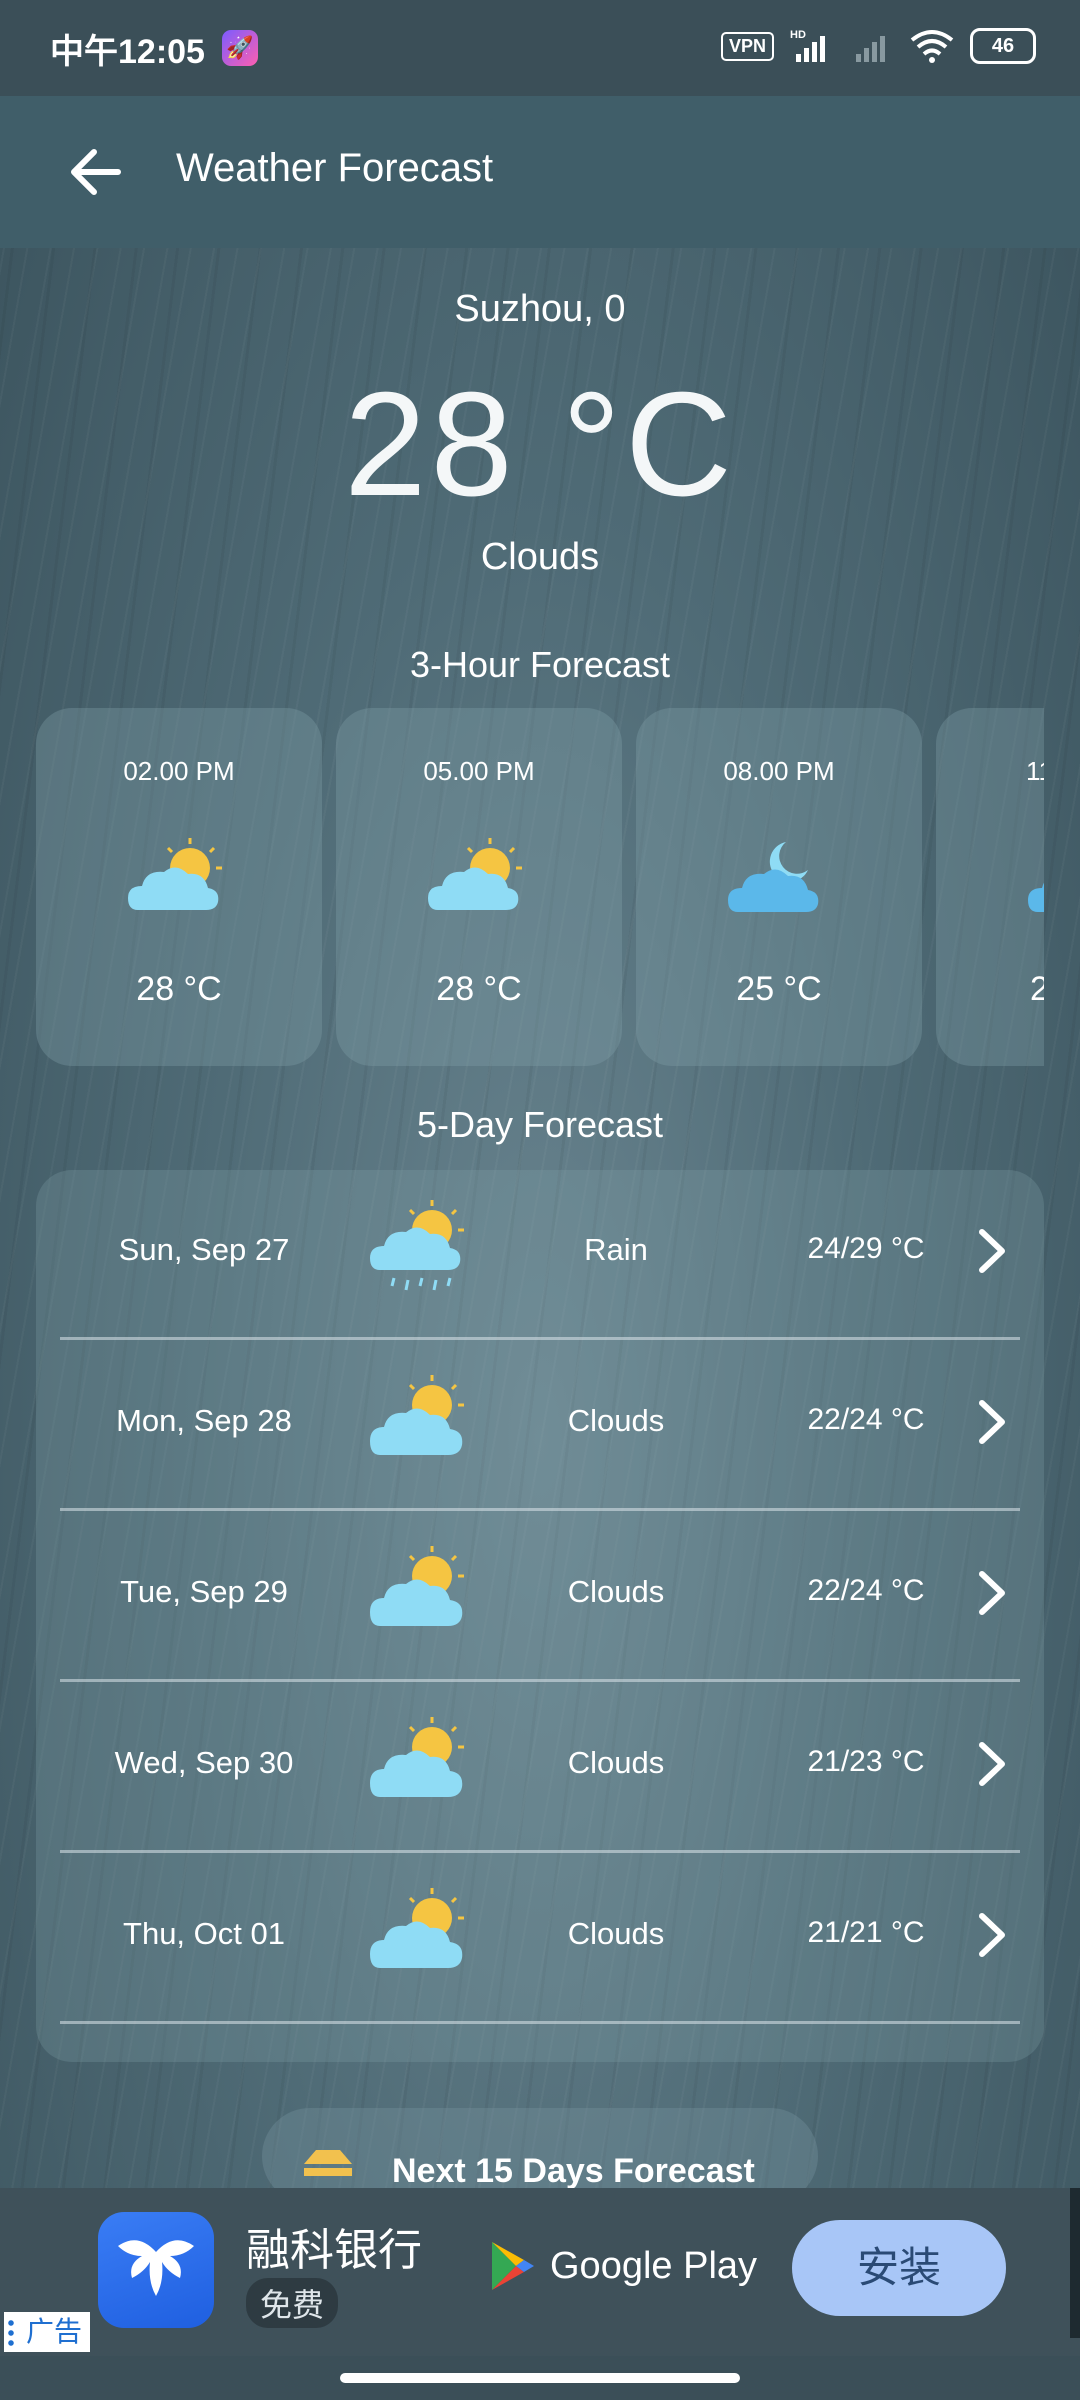 This screenshot has width=1080, height=2400. I want to click on daily-row: Wed, Sep 30 Clouds 21/23 °C, so click(540, 1768).